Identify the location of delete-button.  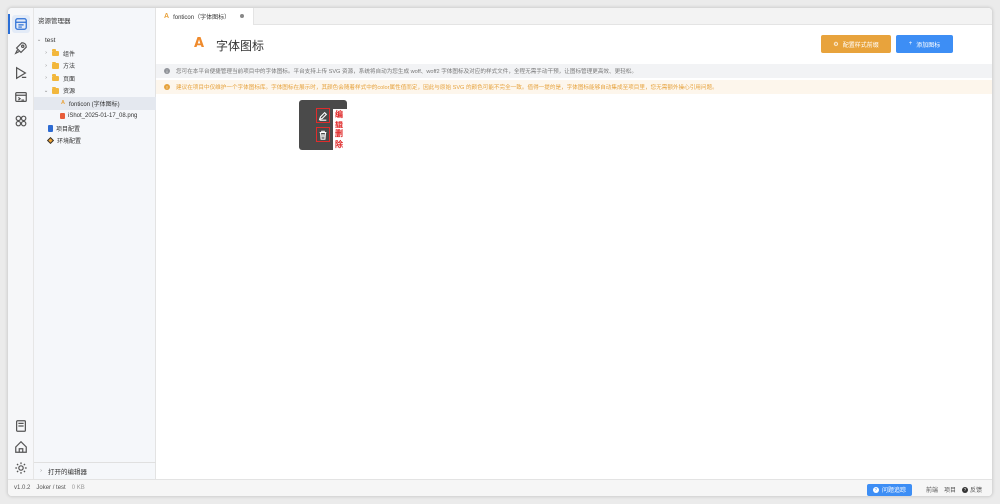
(323, 134).